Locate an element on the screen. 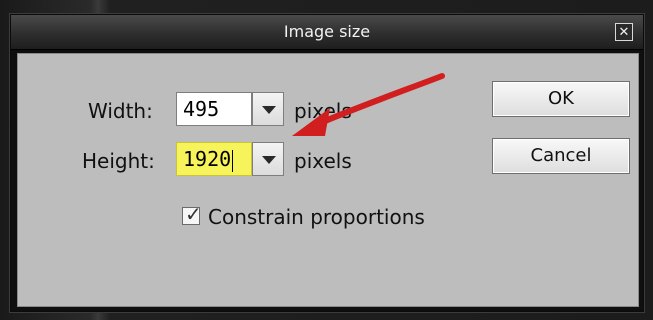 The image size is (653, 320). cancel-button: Cancel is located at coordinates (561, 156).